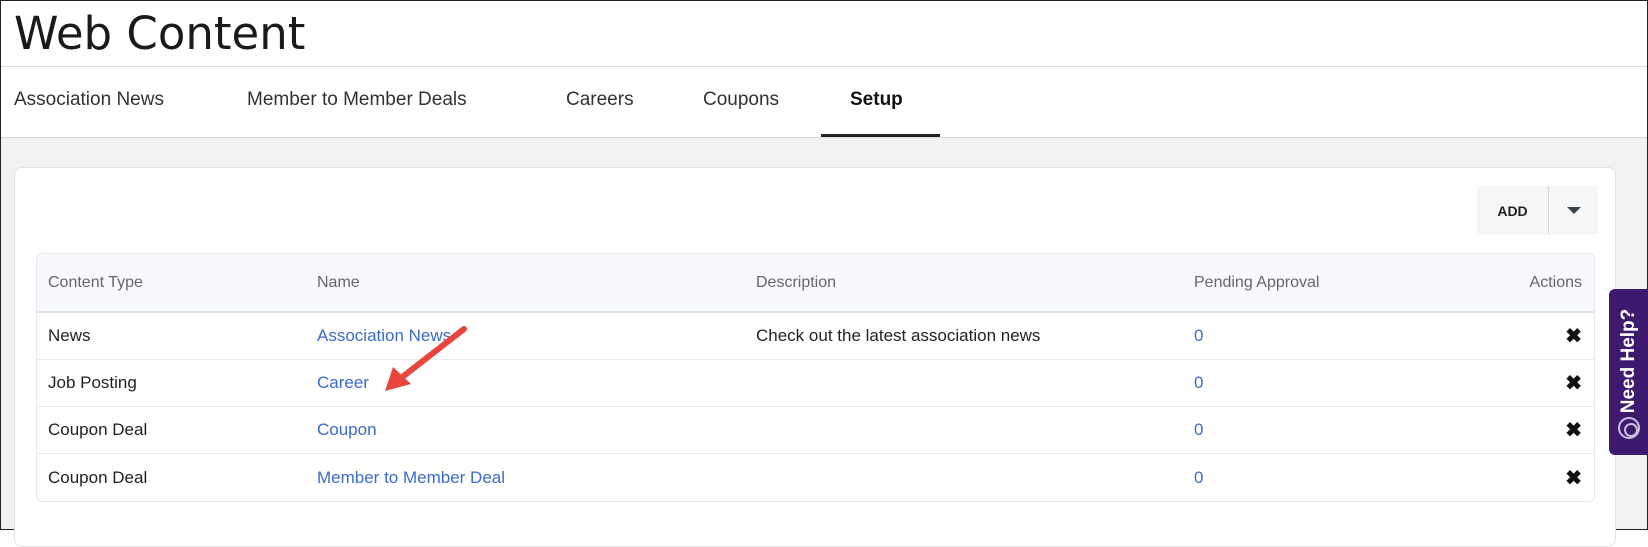 The image size is (1648, 547). I want to click on table-row: Coupon Deal Coupon 0 ✖, so click(815, 430).